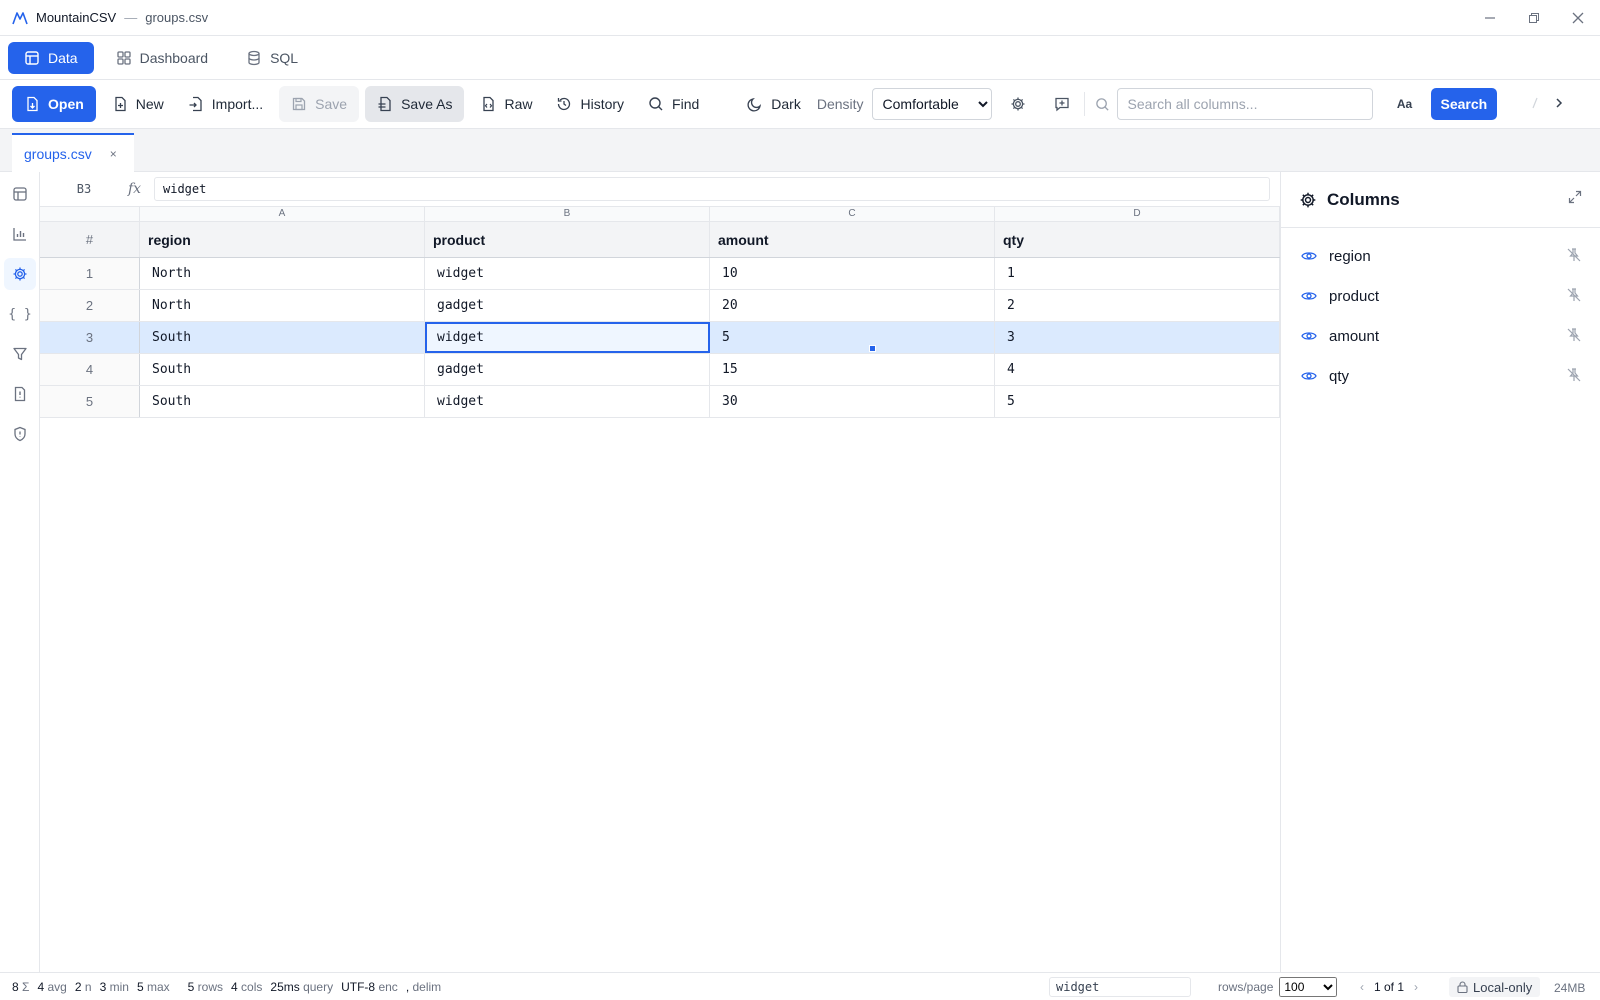 This screenshot has height=1000, width=1600. What do you see at coordinates (90, 273) in the screenshot?
I see `row-number: 1` at bounding box center [90, 273].